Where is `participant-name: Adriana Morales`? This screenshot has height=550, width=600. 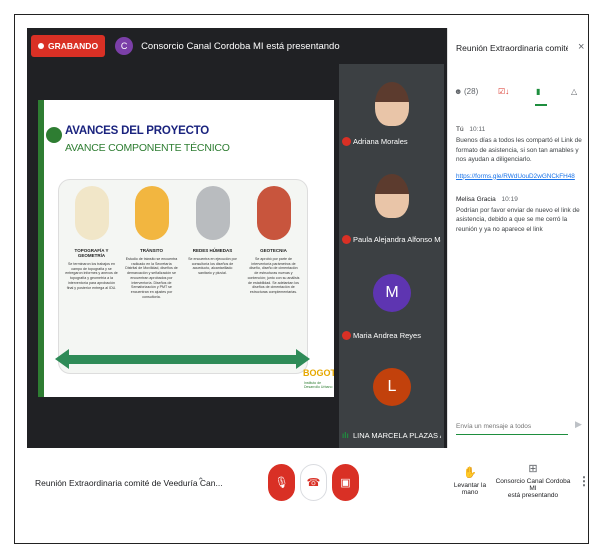
participant-name: Adriana Morales is located at coordinates (380, 141).